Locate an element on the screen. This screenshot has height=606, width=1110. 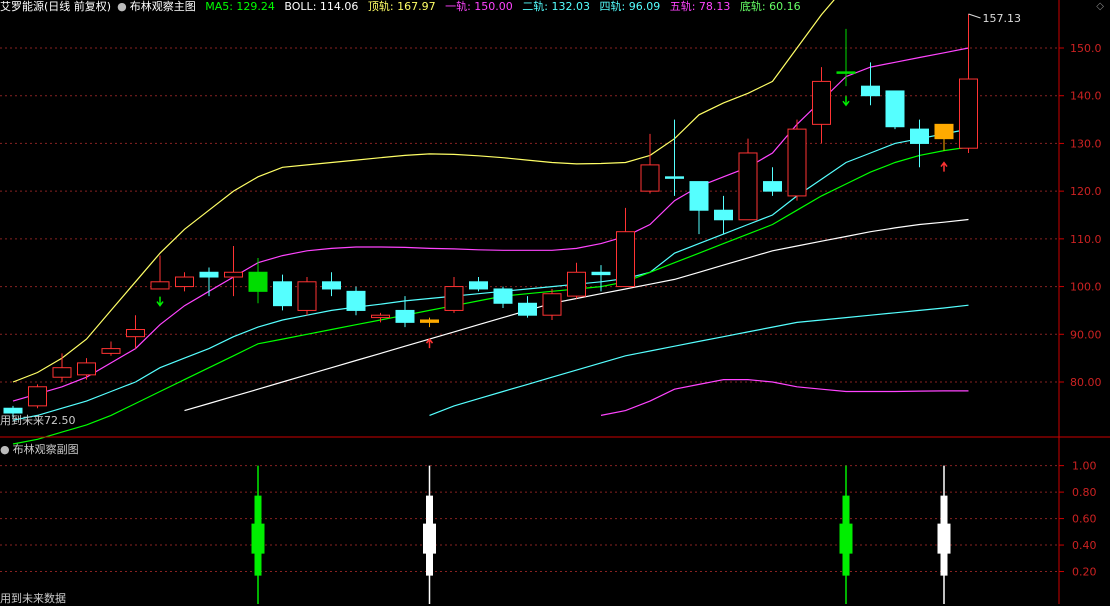
top-band-value: 顶轨: 167.97 is located at coordinates (401, 6).